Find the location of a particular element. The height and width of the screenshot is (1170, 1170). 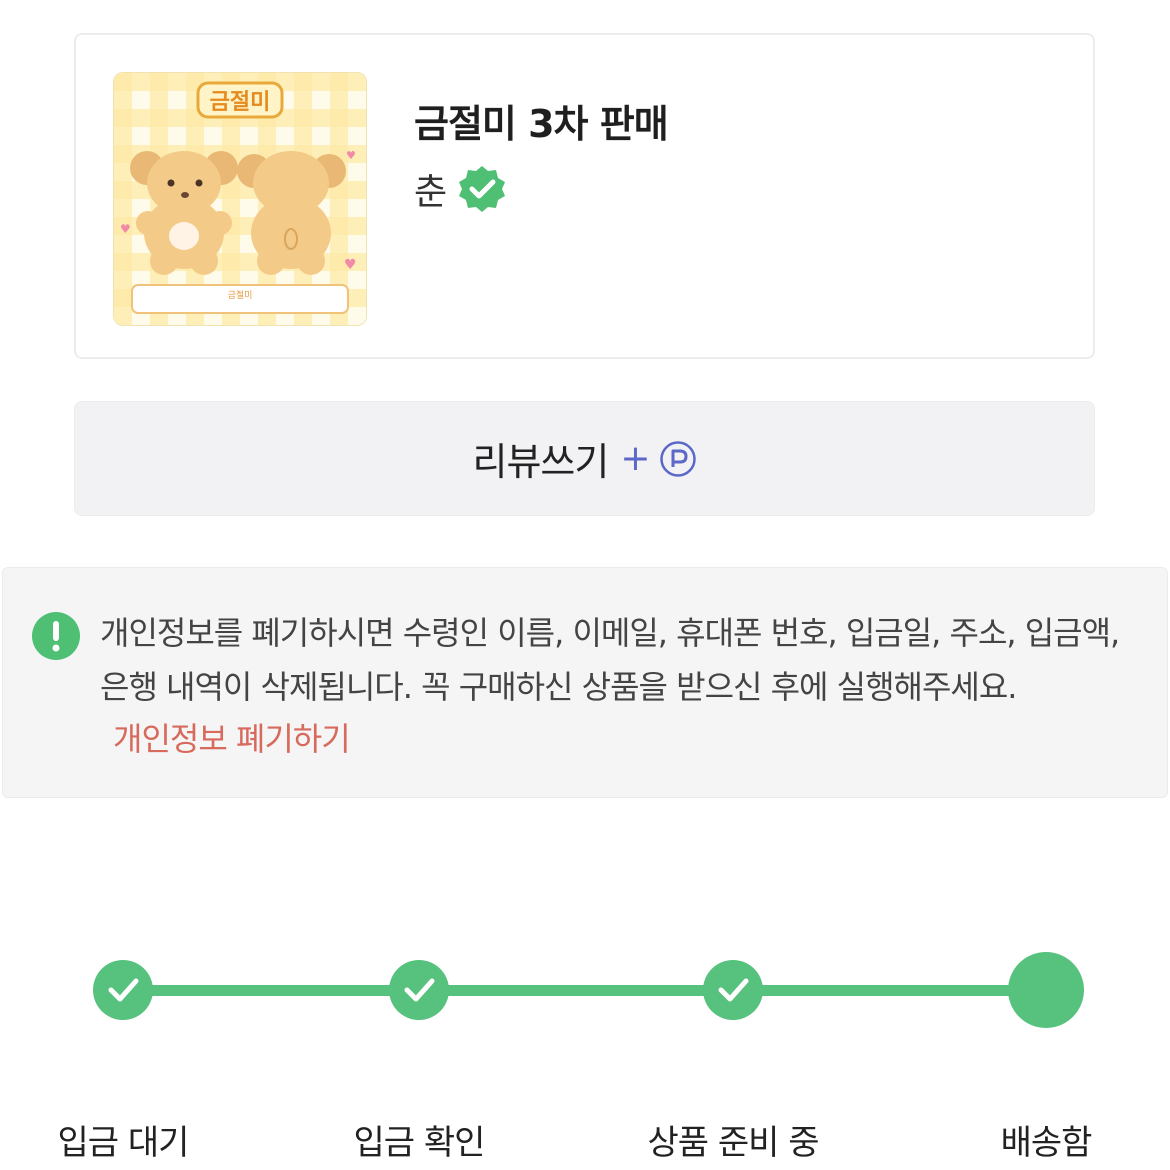

step-4-current-dot is located at coordinates (1046, 990).